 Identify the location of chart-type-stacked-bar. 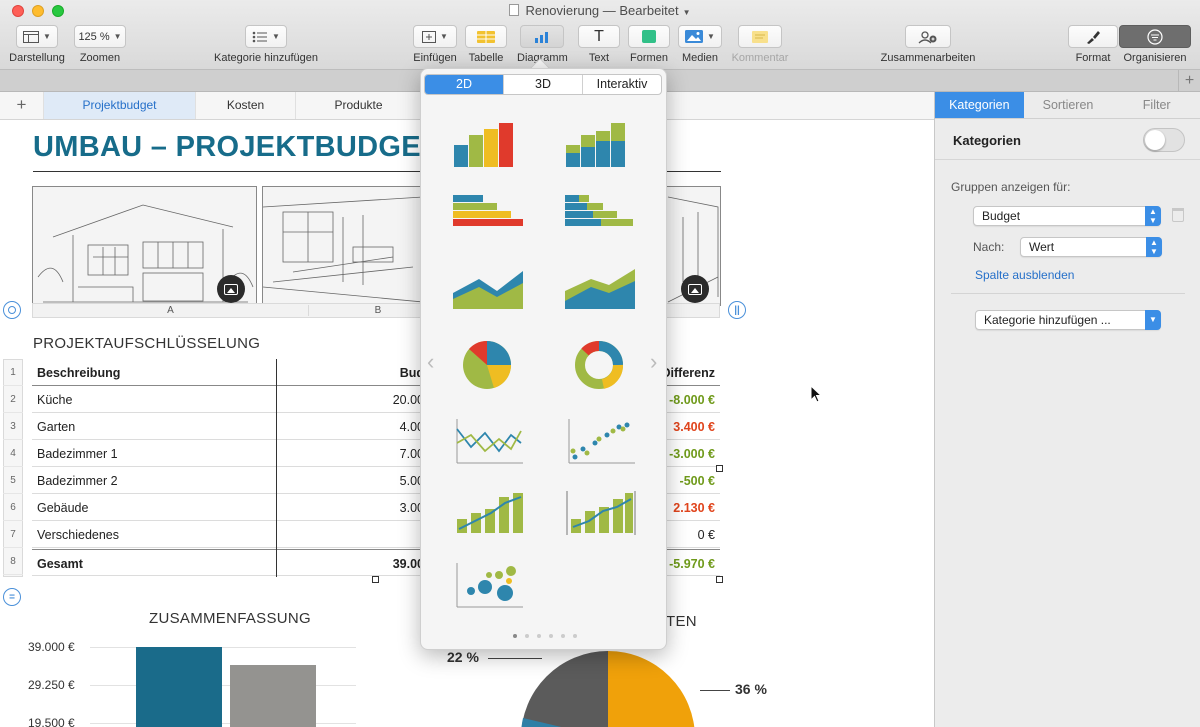
(601, 219).